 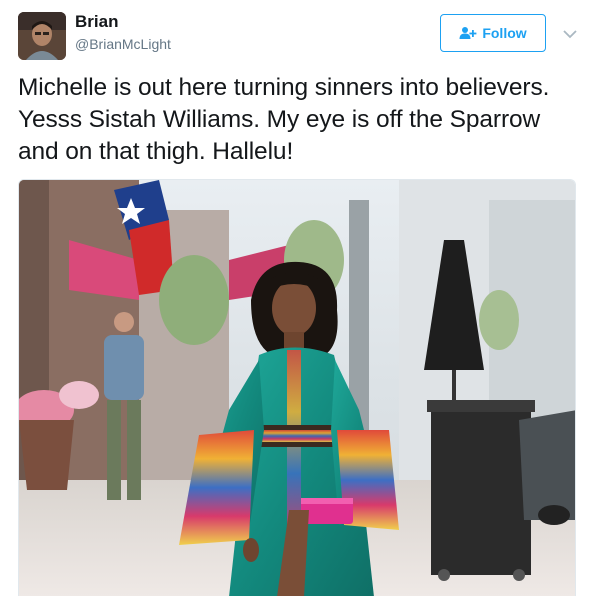 I want to click on avatar-photo-icon, so click(x=42, y=36).